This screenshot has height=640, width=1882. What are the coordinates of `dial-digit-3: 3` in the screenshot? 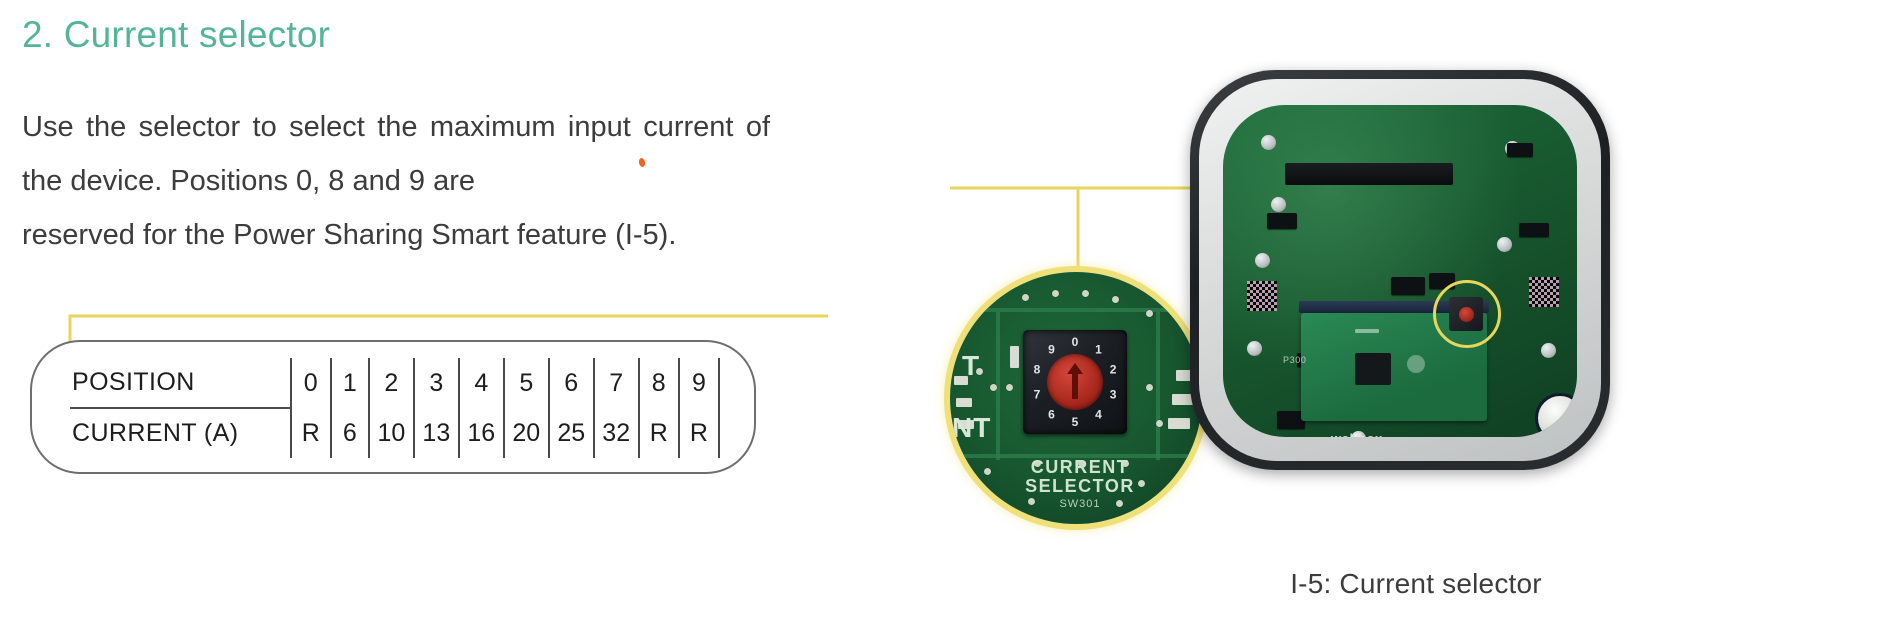 It's located at (1113, 394).